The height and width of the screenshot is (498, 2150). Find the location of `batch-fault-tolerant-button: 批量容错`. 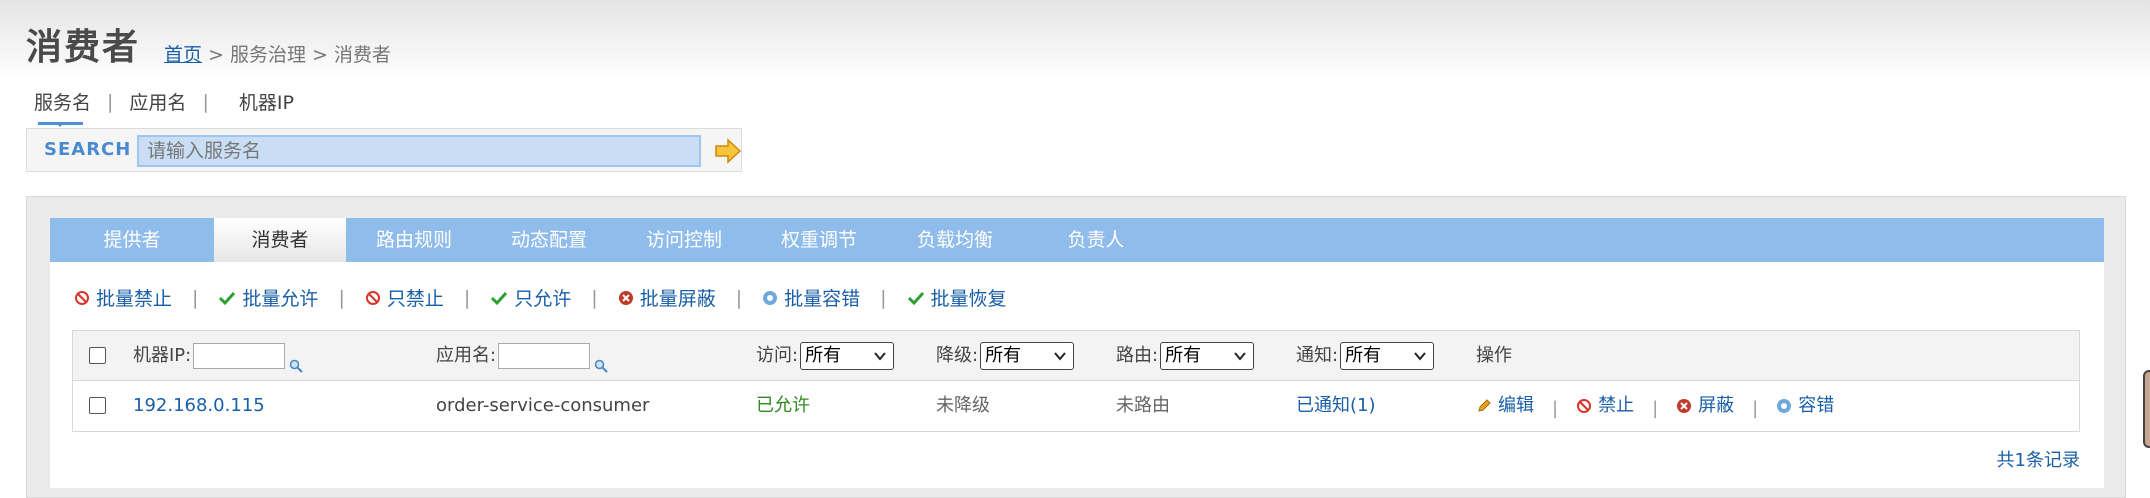

batch-fault-tolerant-button: 批量容错 is located at coordinates (811, 297).